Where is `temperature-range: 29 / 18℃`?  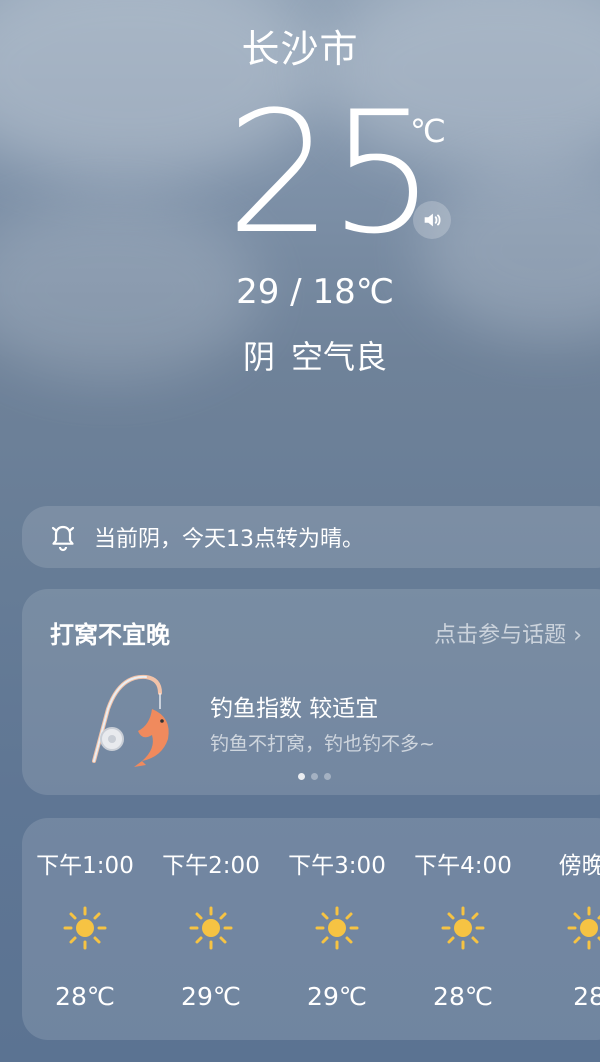
temperature-range: 29 / 18℃ is located at coordinates (315, 292).